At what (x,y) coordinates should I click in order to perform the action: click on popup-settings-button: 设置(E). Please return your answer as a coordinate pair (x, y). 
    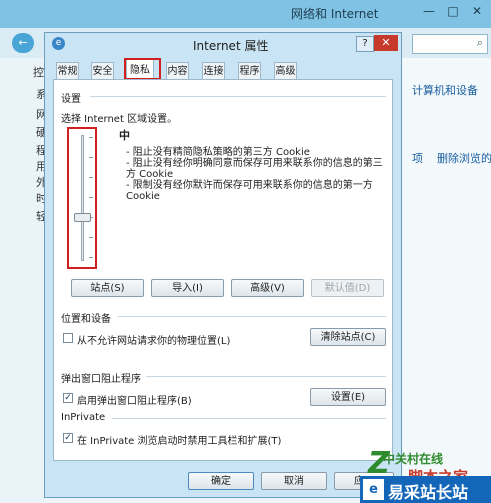
    Looking at the image, I should click on (348, 397).